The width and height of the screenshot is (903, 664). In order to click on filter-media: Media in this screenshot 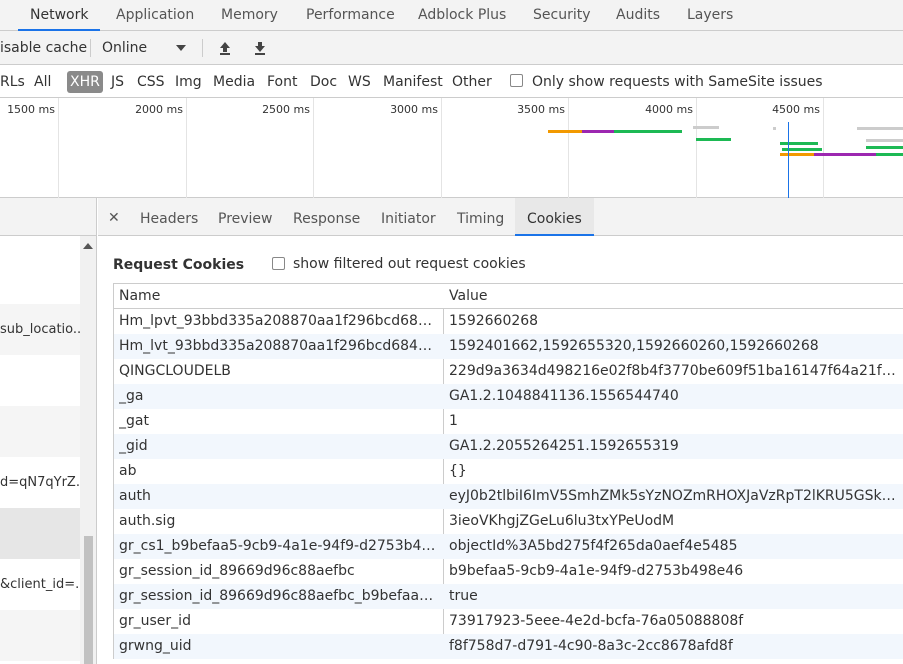, I will do `click(234, 82)`.